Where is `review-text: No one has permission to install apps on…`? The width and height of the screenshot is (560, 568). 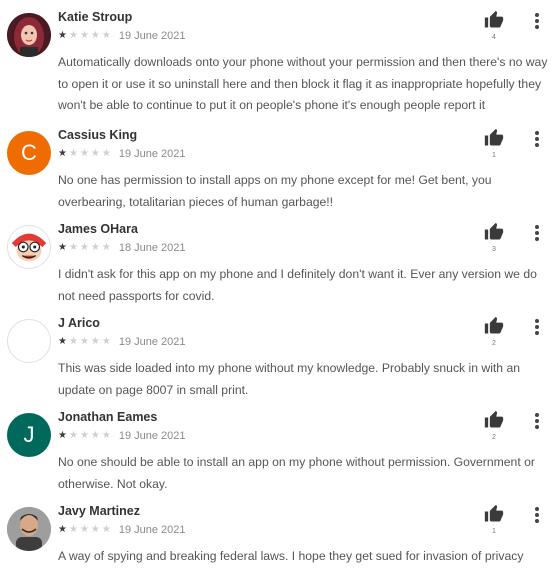
review-text: No one has permission to install apps on… is located at coordinates (275, 191).